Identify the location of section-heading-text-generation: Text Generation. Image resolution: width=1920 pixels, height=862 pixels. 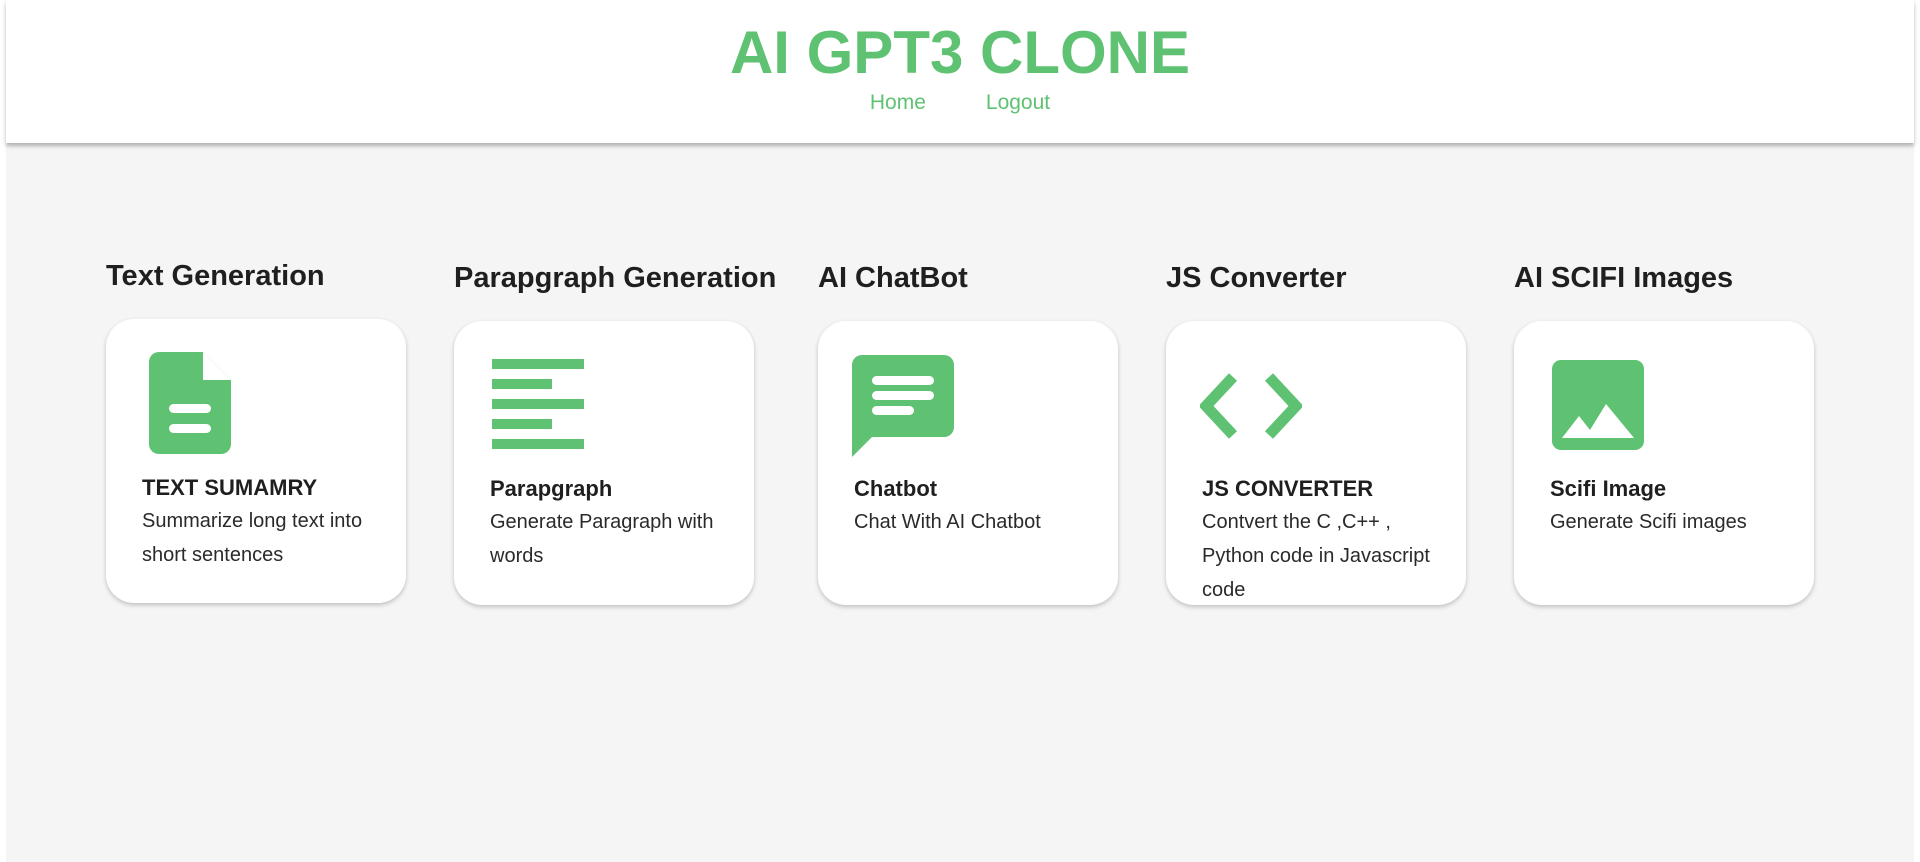
(215, 276).